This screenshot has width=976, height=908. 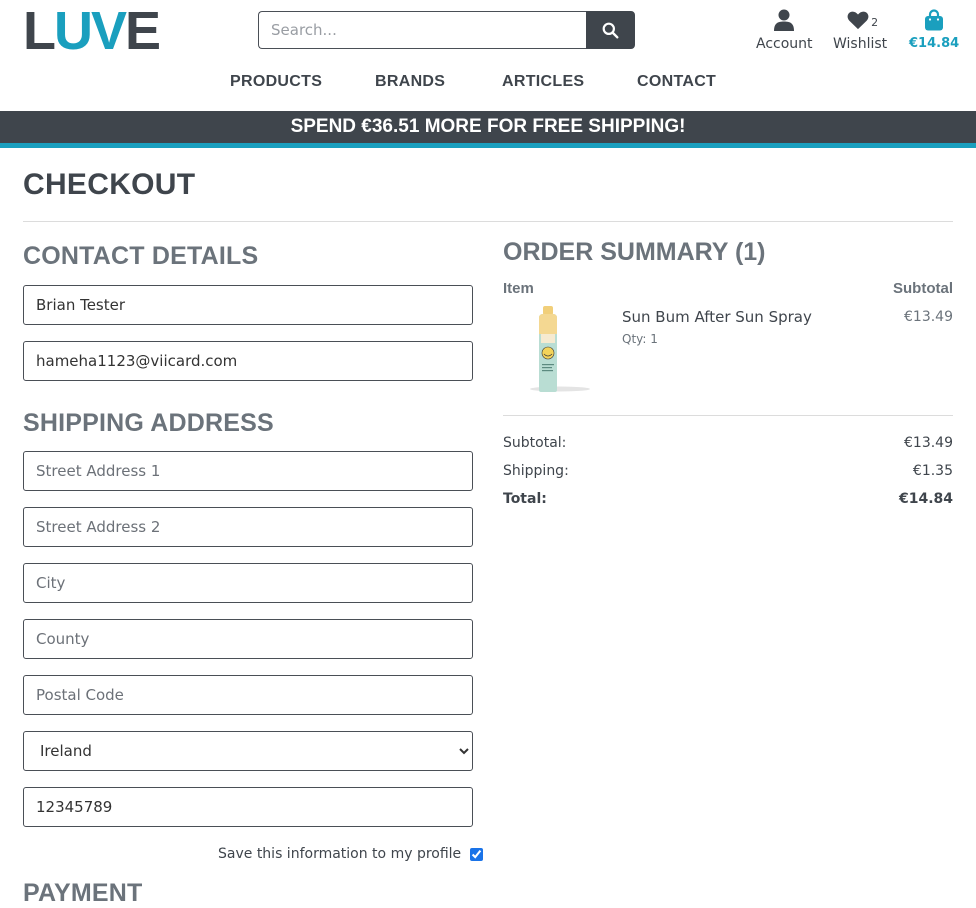 What do you see at coordinates (932, 471) in the screenshot?
I see `shipping-value: €1.35` at bounding box center [932, 471].